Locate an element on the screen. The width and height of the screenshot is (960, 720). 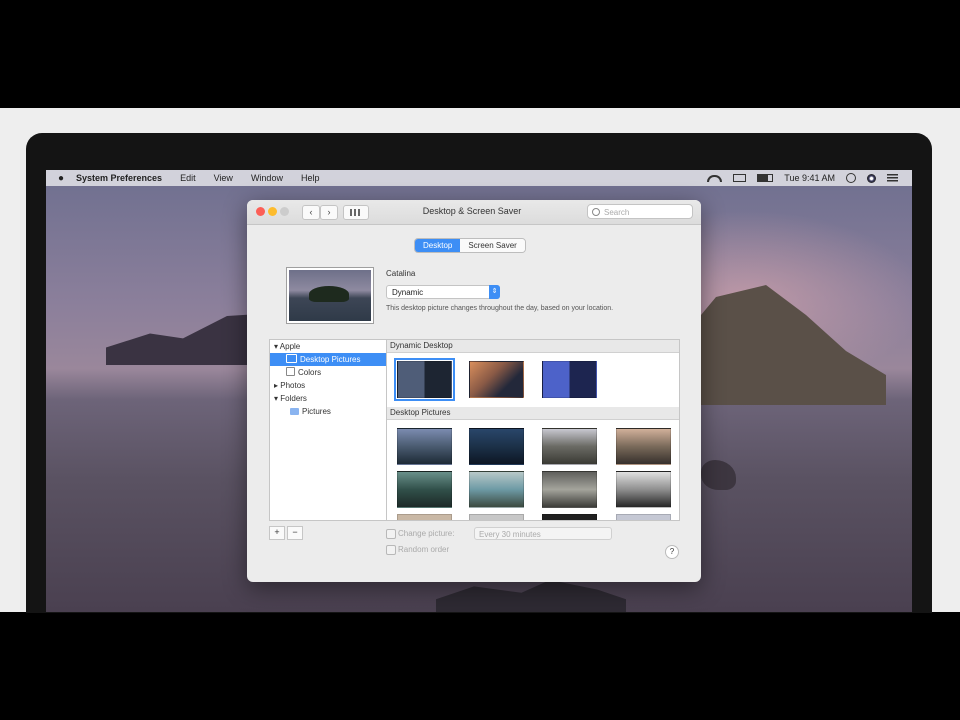
preview-image is located at coordinates (330, 295).